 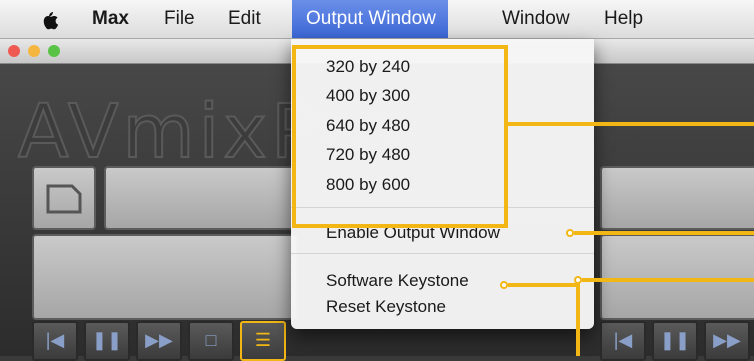 I want to click on menu-transport-button: ☰, so click(x=263, y=341).